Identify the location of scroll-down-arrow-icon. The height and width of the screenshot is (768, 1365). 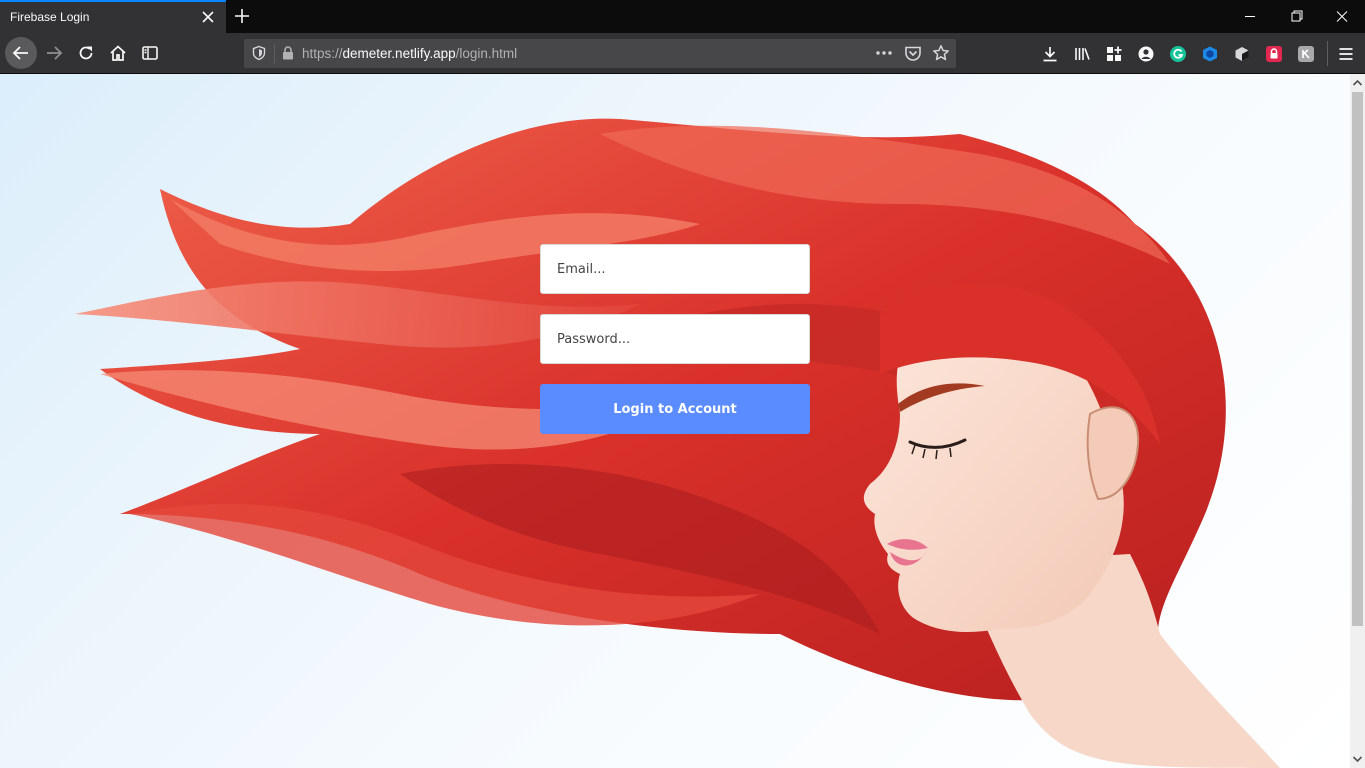
(1357, 759).